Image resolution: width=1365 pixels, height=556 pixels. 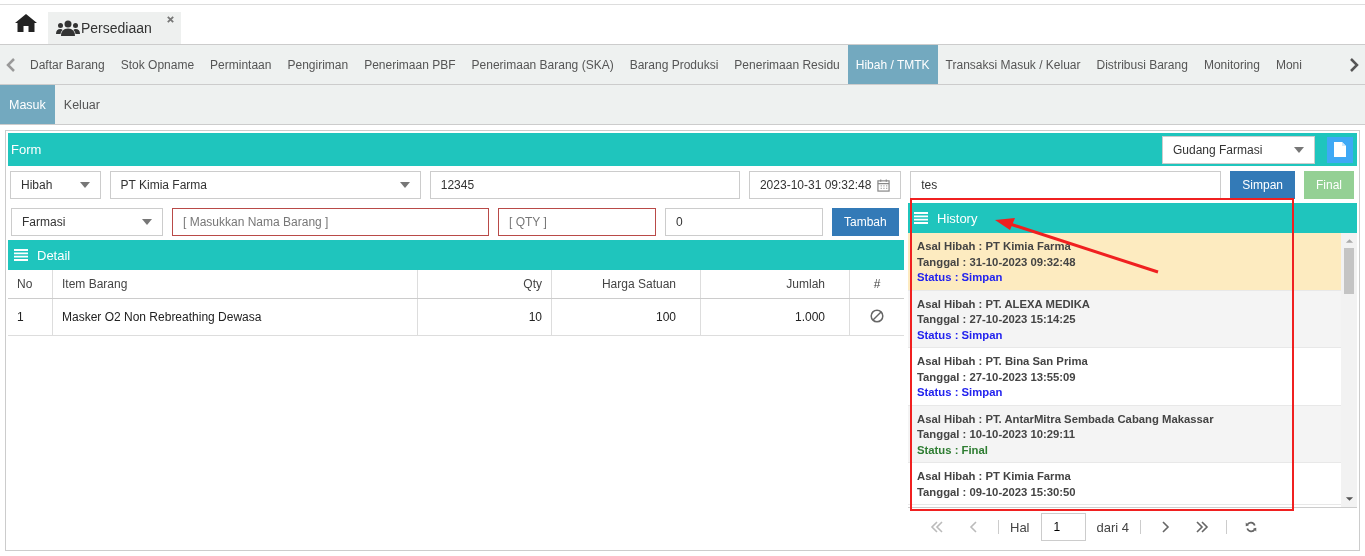 I want to click on users-icon, so click(x=68, y=28).